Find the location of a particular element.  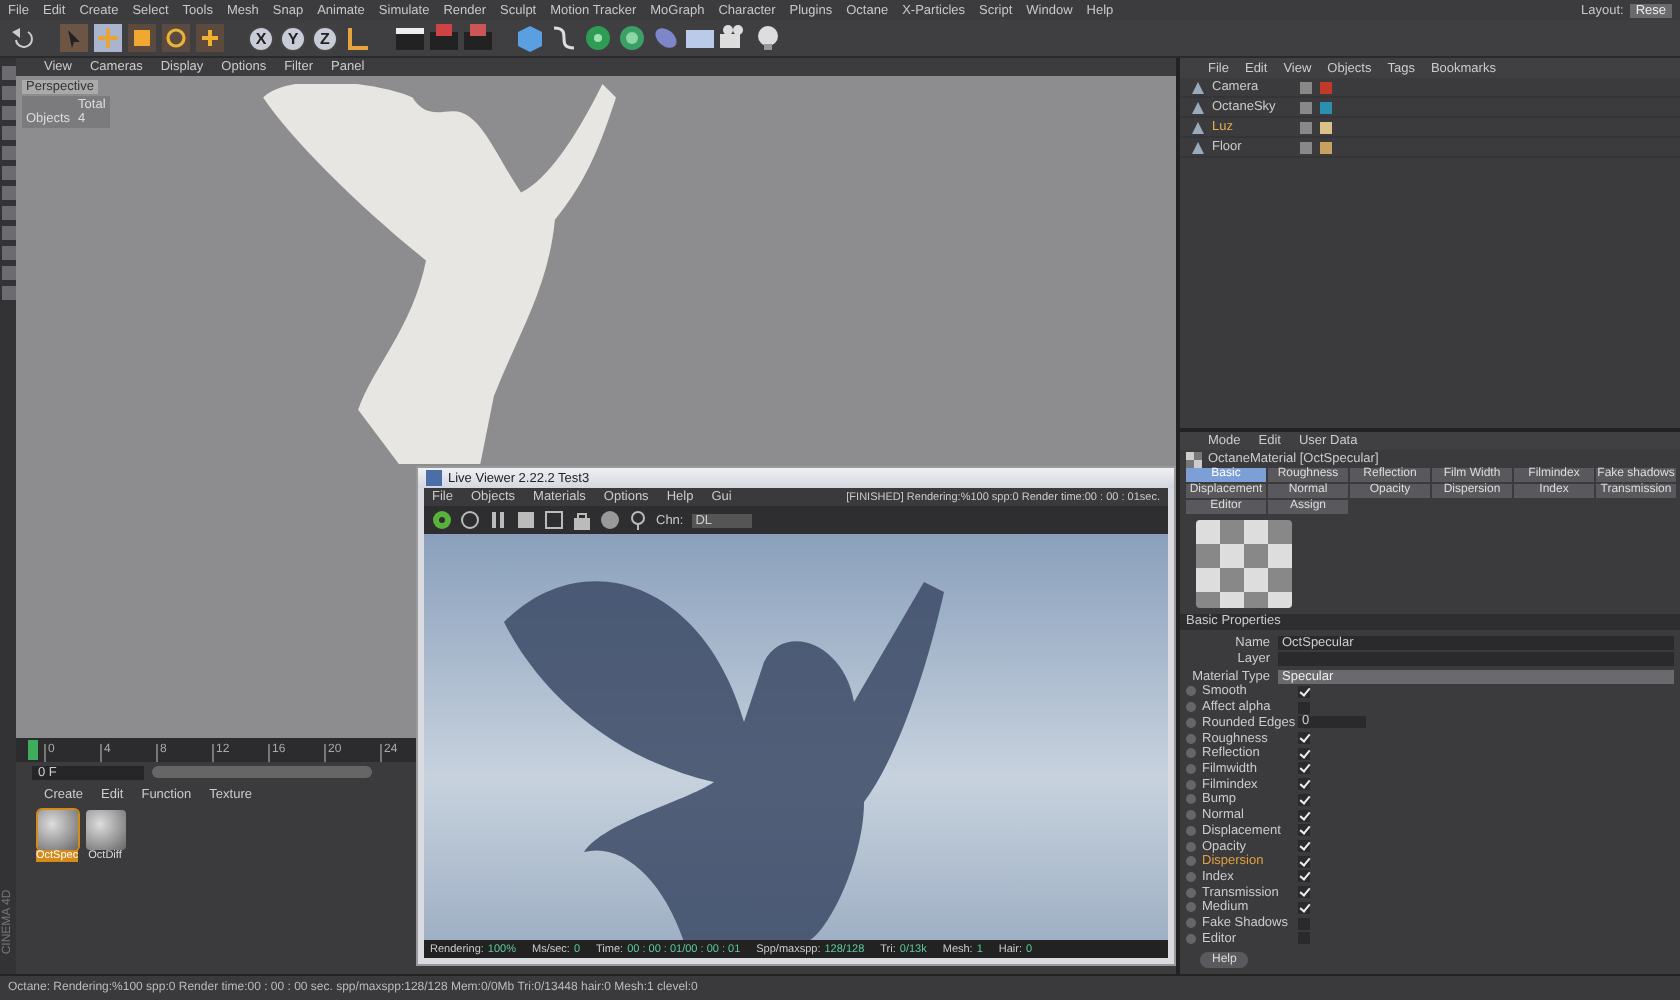

plus-icon is located at coordinates (210, 38).